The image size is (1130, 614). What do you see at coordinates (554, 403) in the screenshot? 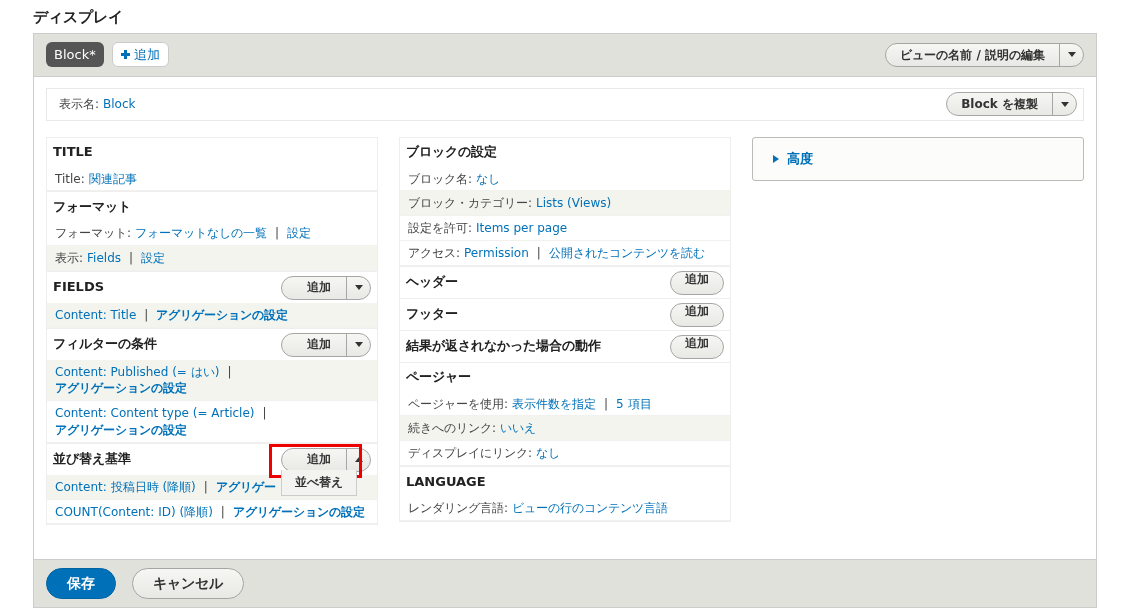
I see `setting-link: 表示件数を指定` at bounding box center [554, 403].